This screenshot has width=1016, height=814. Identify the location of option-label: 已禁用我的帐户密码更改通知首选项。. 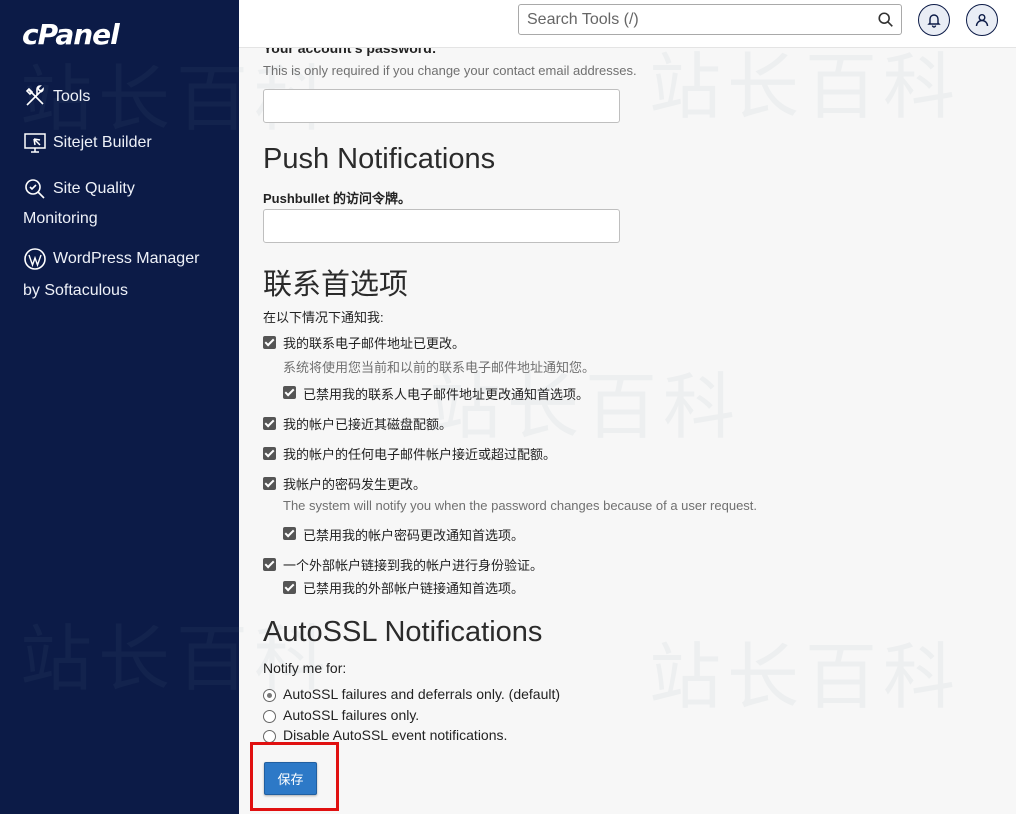
(414, 535).